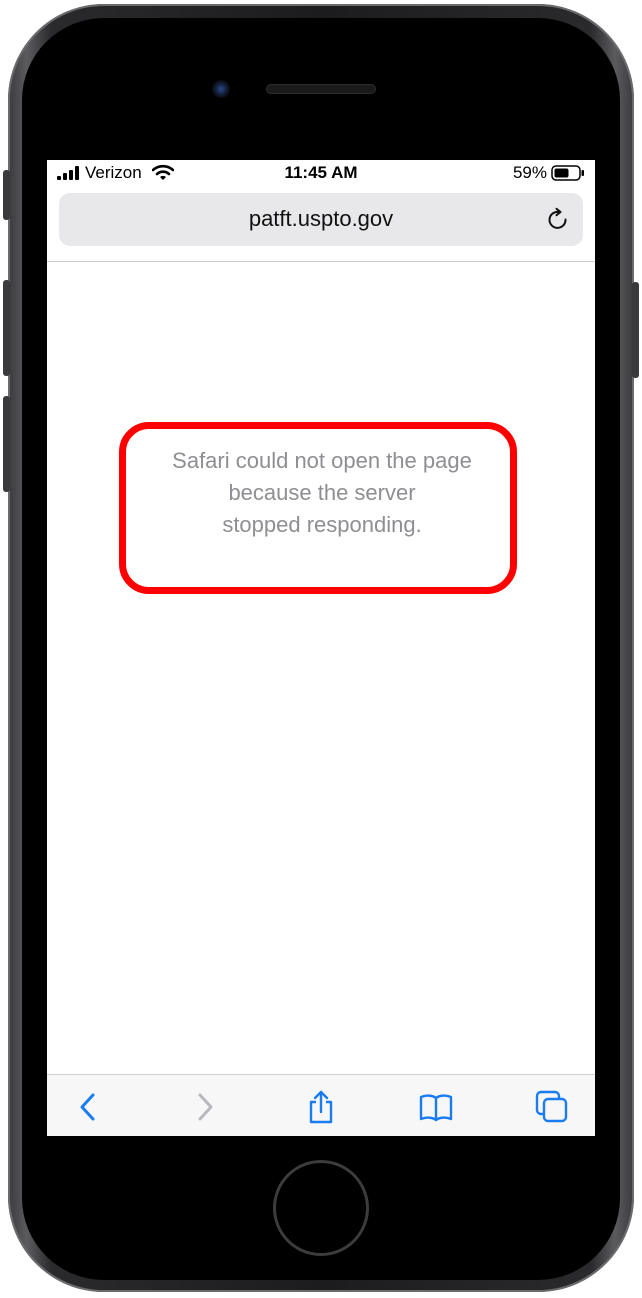  Describe the element at coordinates (6, 195) in the screenshot. I see `mute-switch` at that location.